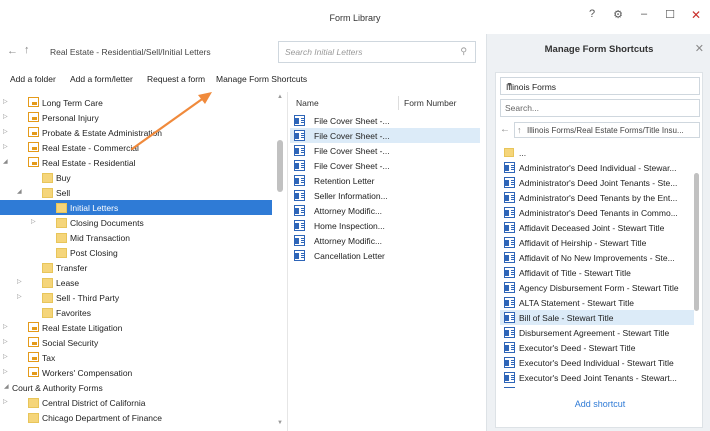 The height and width of the screenshot is (431, 710). Describe the element at coordinates (136, 327) in the screenshot. I see `tree-item: ▷ Real Estate Litigation` at that location.